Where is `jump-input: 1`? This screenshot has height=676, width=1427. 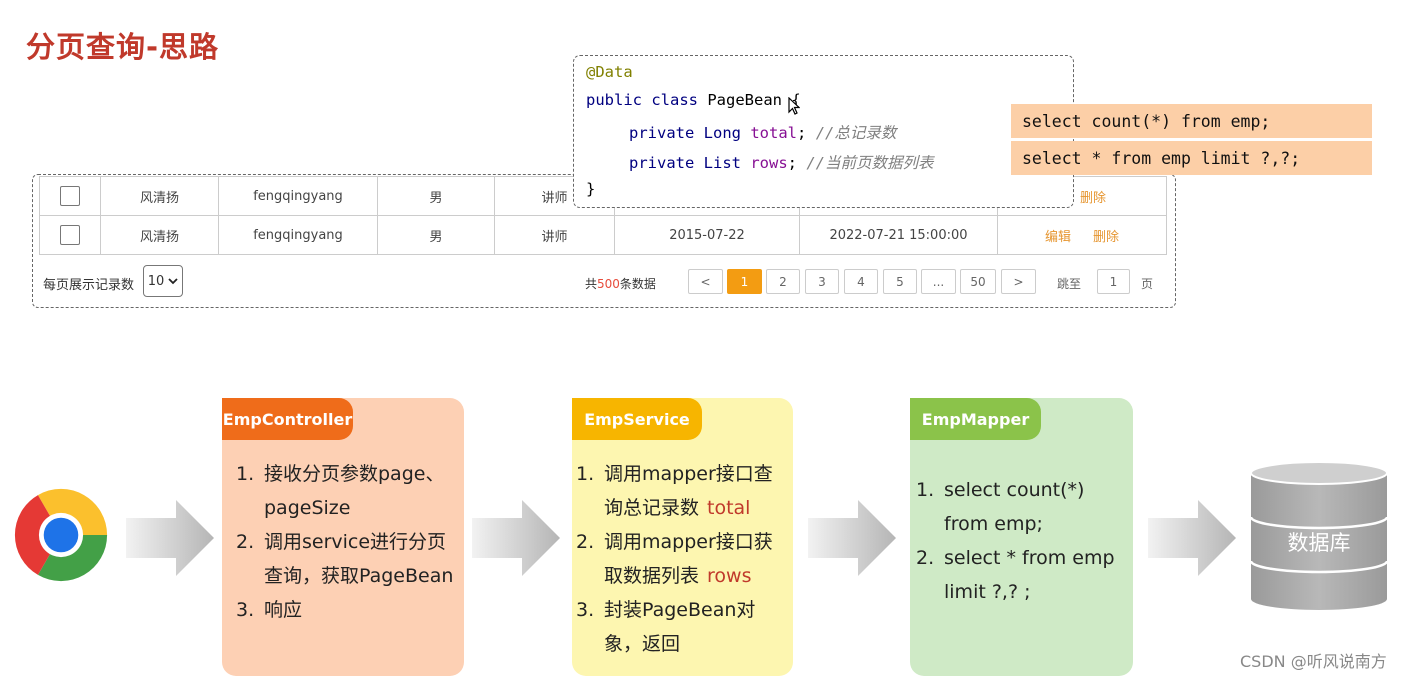 jump-input: 1 is located at coordinates (1113, 281).